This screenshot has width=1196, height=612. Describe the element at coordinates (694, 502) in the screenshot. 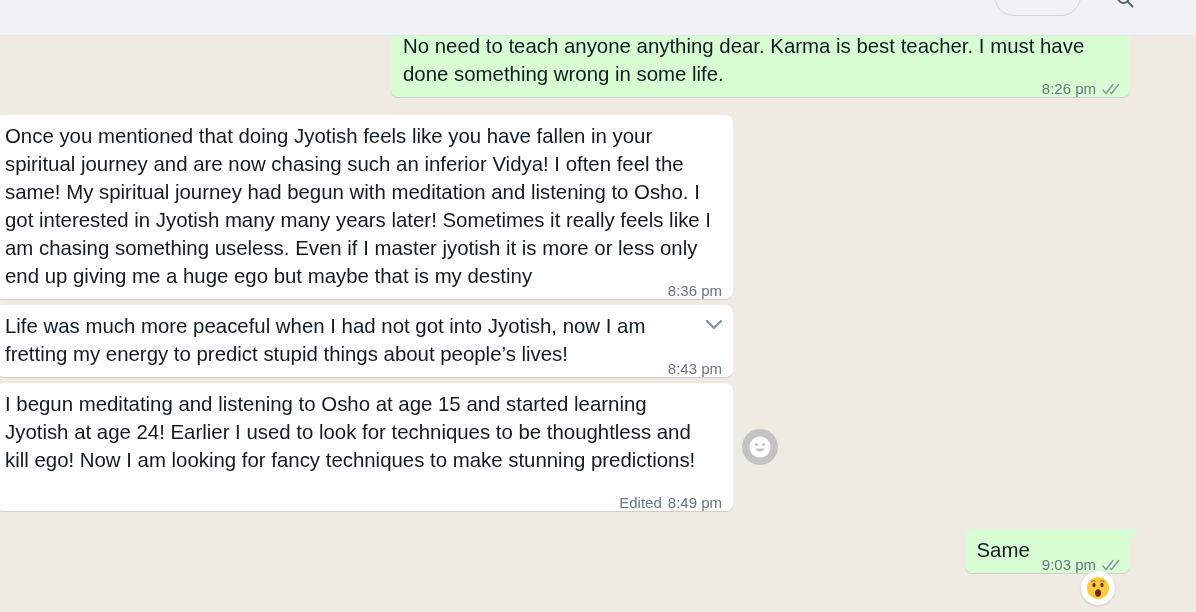

I see `message-time: 8:49 pm` at that location.